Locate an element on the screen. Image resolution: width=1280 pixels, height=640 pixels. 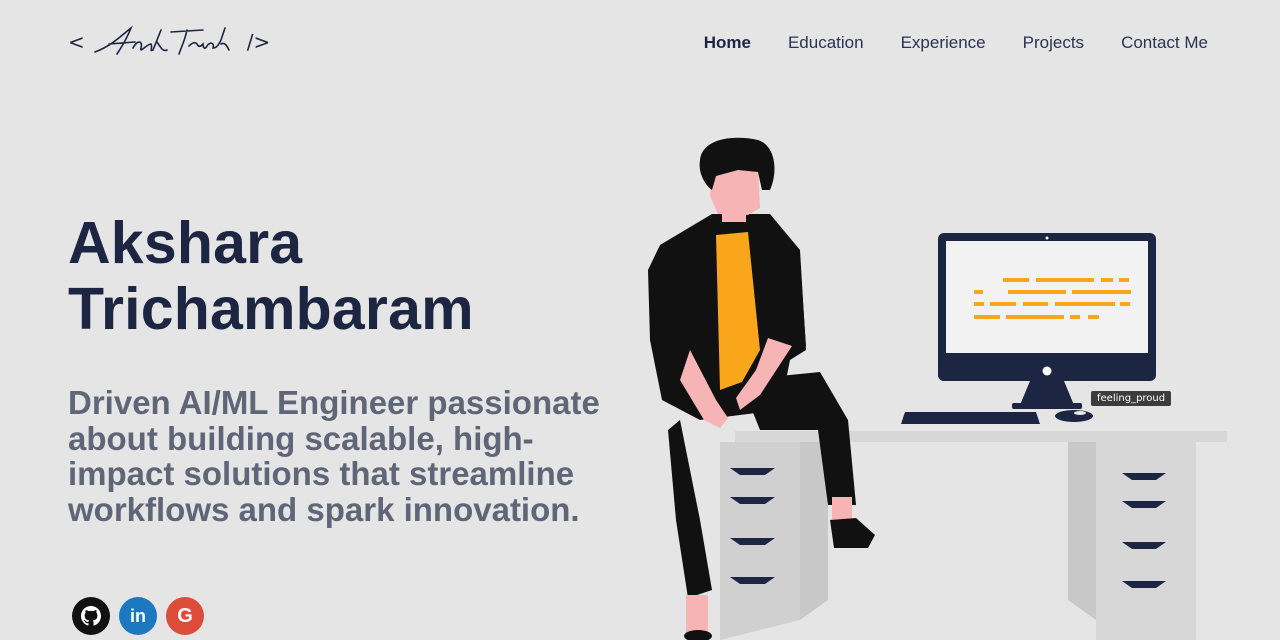
monitor is located at coordinates (1047, 321).